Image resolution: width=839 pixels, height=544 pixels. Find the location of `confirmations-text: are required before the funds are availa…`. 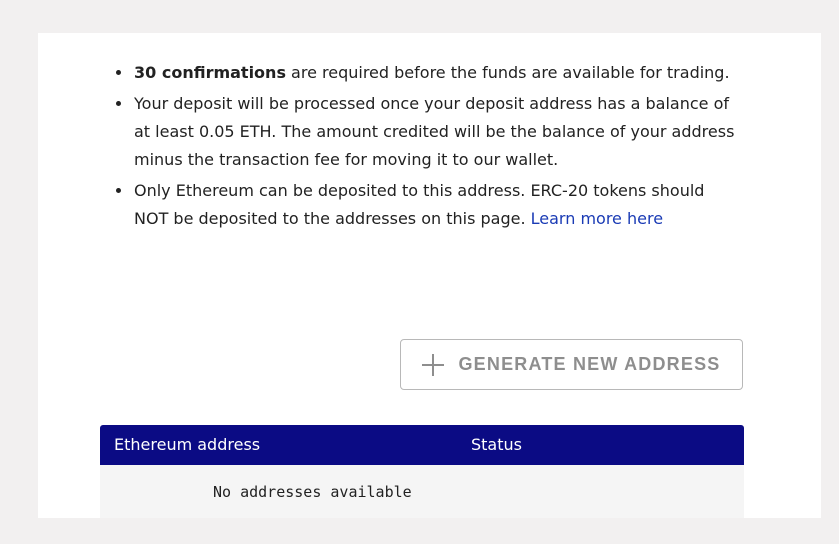

confirmations-text: are required before the funds are availa… is located at coordinates (507, 72).